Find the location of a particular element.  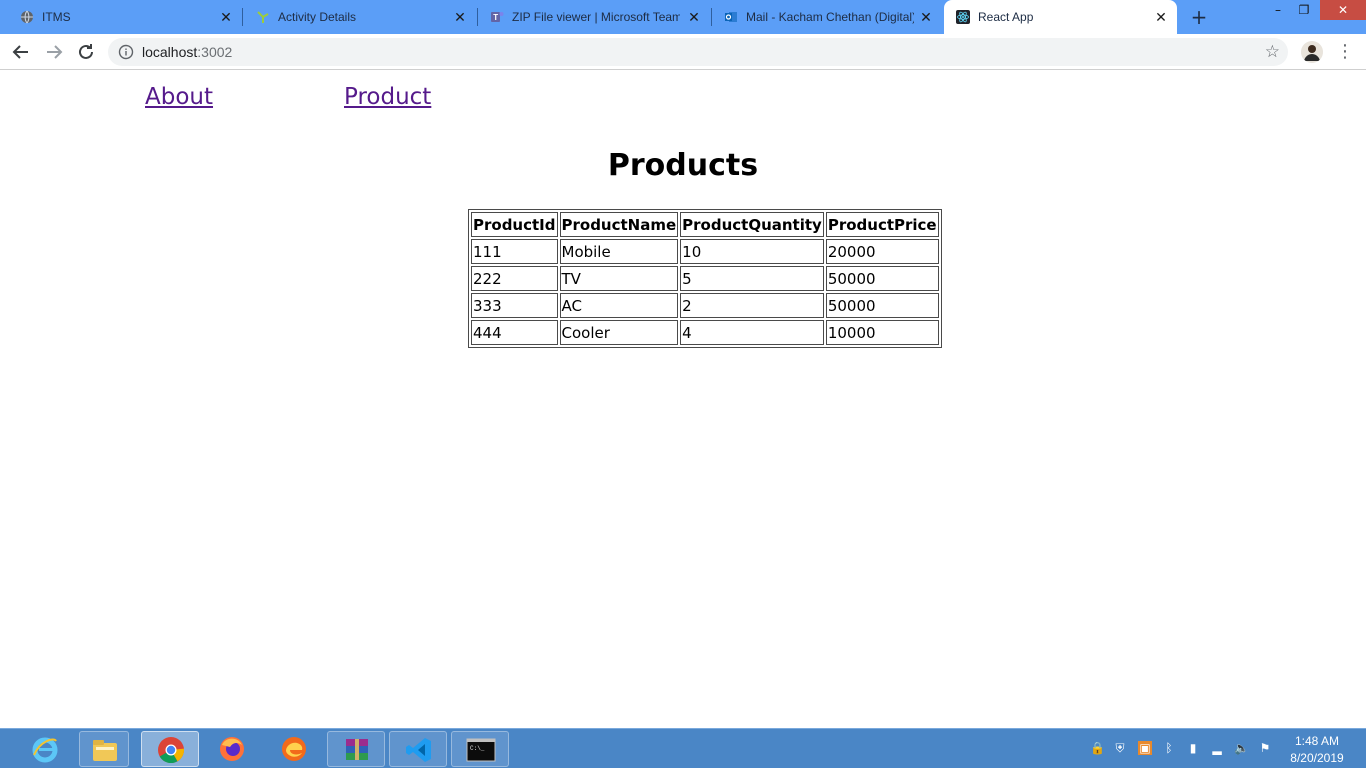

table-cell: 10 is located at coordinates (752, 251).